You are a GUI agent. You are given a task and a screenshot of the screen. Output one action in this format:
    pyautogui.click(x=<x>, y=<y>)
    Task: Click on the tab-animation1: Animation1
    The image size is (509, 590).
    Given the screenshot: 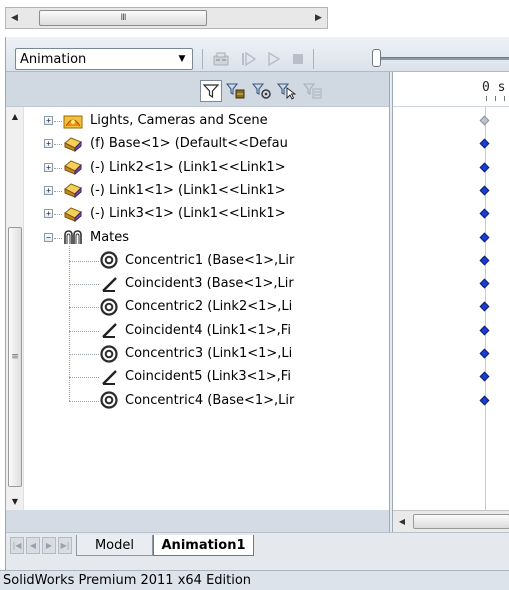 What is the action you would take?
    pyautogui.click(x=203, y=545)
    